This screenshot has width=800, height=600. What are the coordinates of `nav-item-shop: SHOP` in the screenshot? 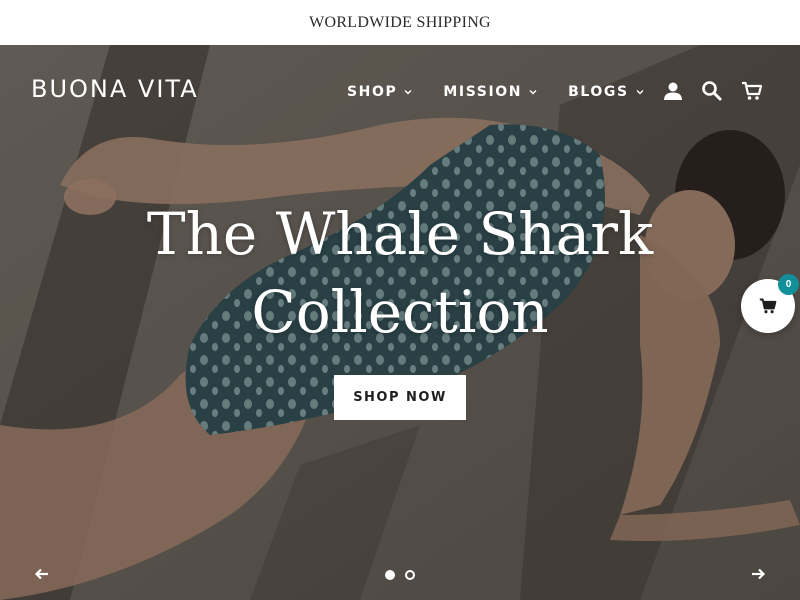 It's located at (380, 92).